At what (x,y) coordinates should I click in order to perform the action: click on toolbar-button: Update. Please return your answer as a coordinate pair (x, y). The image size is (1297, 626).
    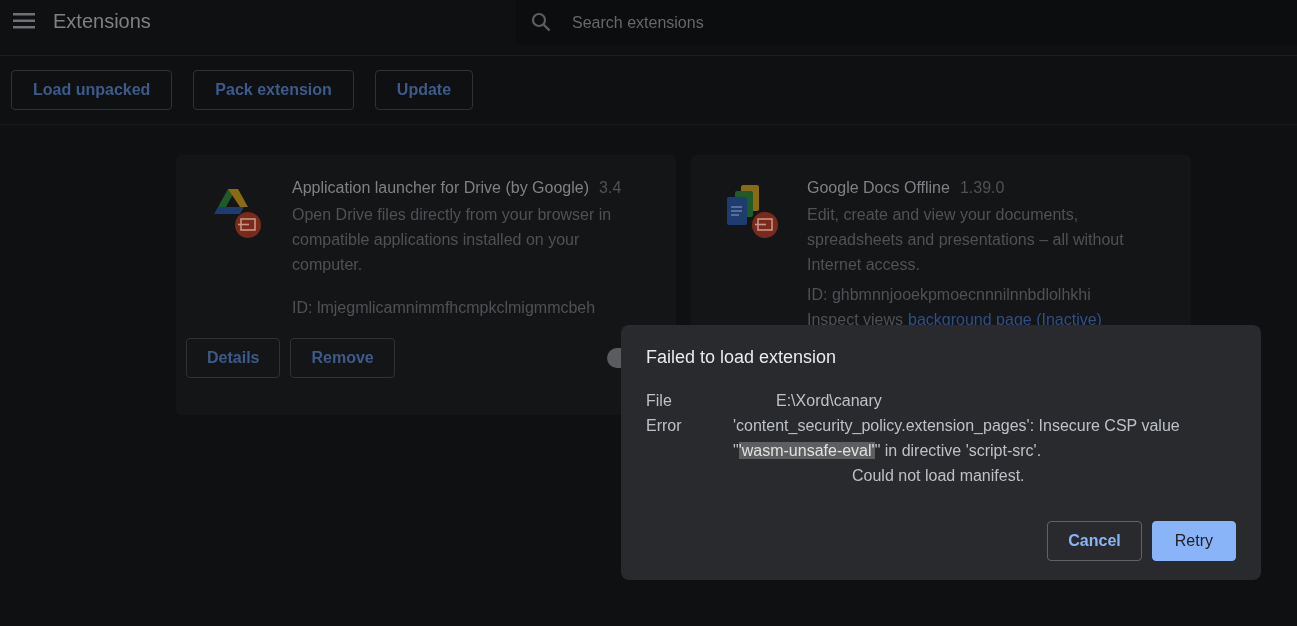
    Looking at the image, I should click on (424, 90).